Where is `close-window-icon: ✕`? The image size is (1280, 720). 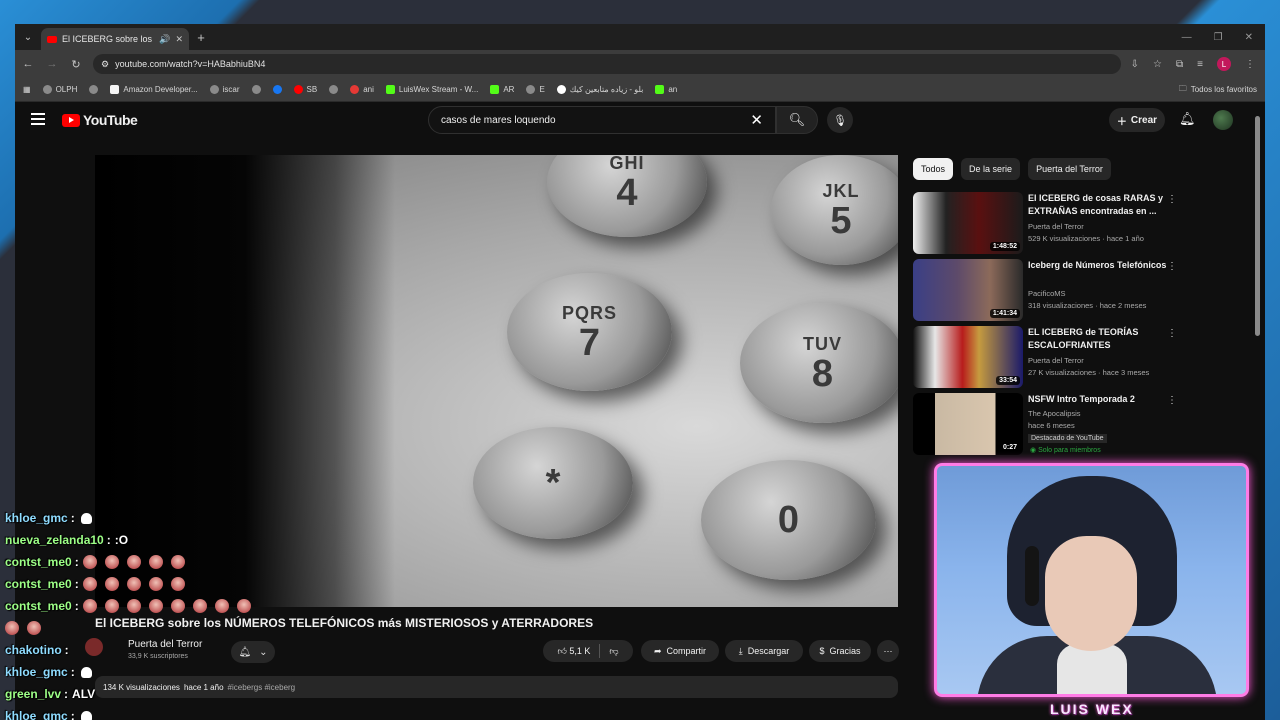
close-window-icon: ✕ is located at coordinates (1249, 37).